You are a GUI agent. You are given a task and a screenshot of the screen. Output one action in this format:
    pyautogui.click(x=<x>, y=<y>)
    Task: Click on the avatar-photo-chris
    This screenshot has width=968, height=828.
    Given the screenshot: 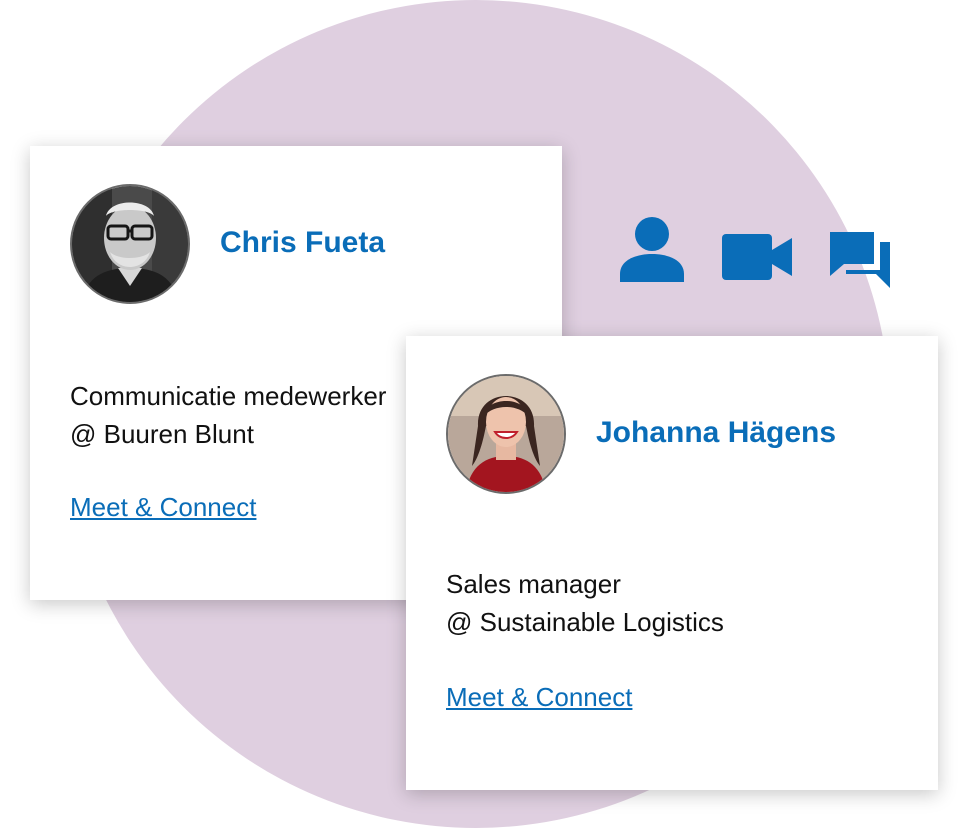 What is the action you would take?
    pyautogui.click(x=130, y=244)
    